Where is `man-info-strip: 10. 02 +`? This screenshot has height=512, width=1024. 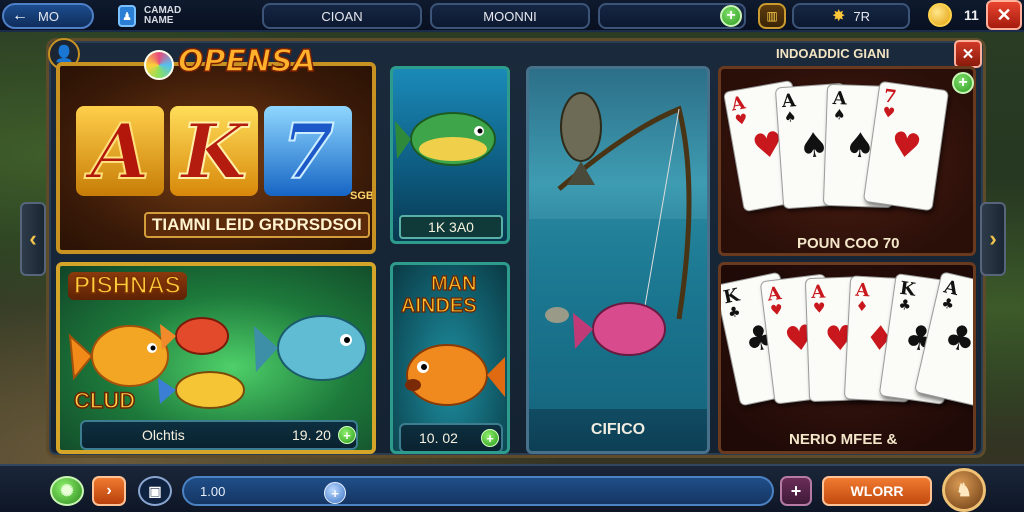
man-info-strip: 10. 02 + is located at coordinates (451, 437).